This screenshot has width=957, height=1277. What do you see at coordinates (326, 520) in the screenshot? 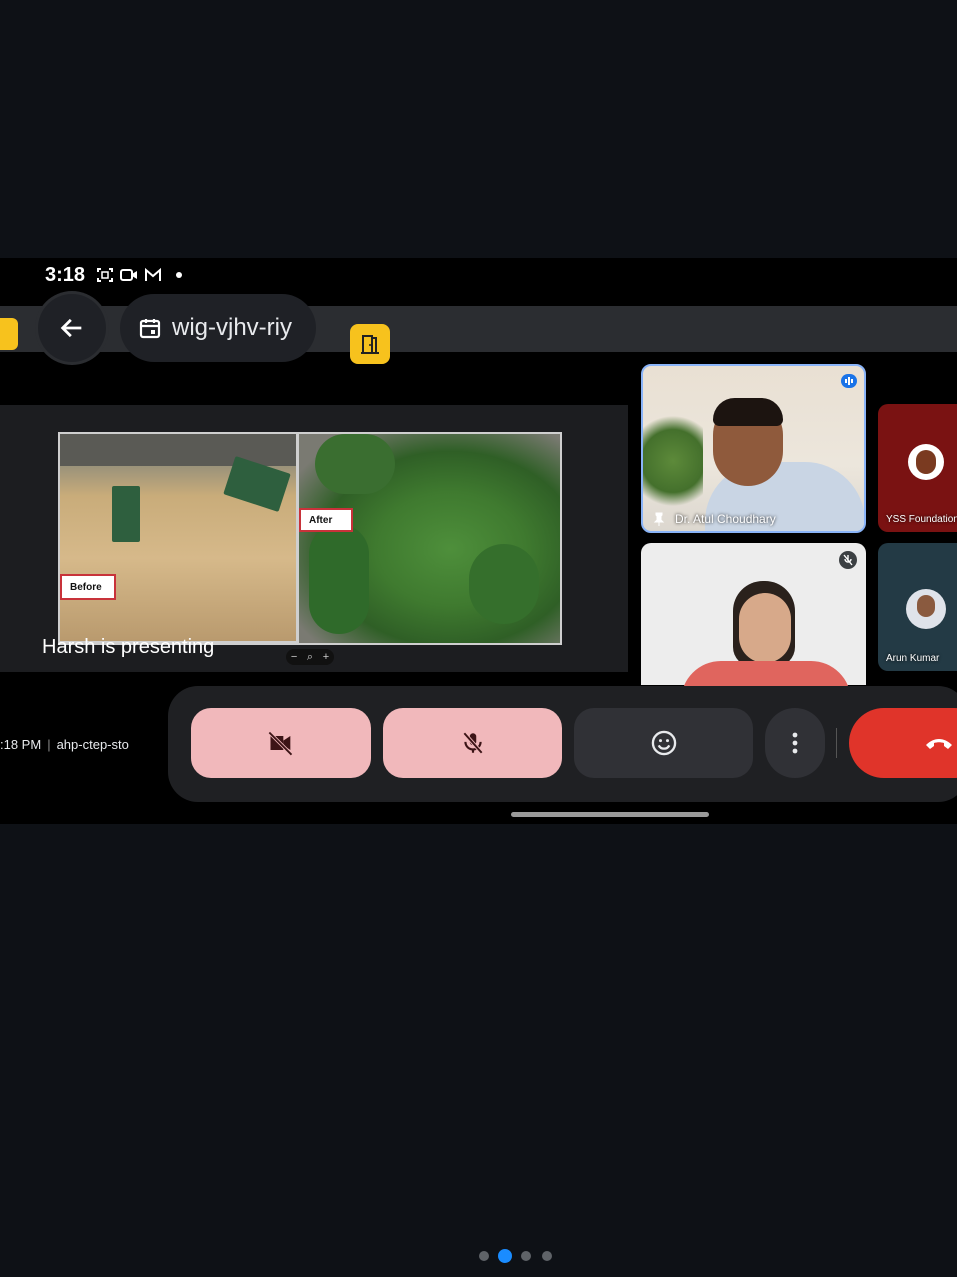
I see `after-label: After` at bounding box center [326, 520].